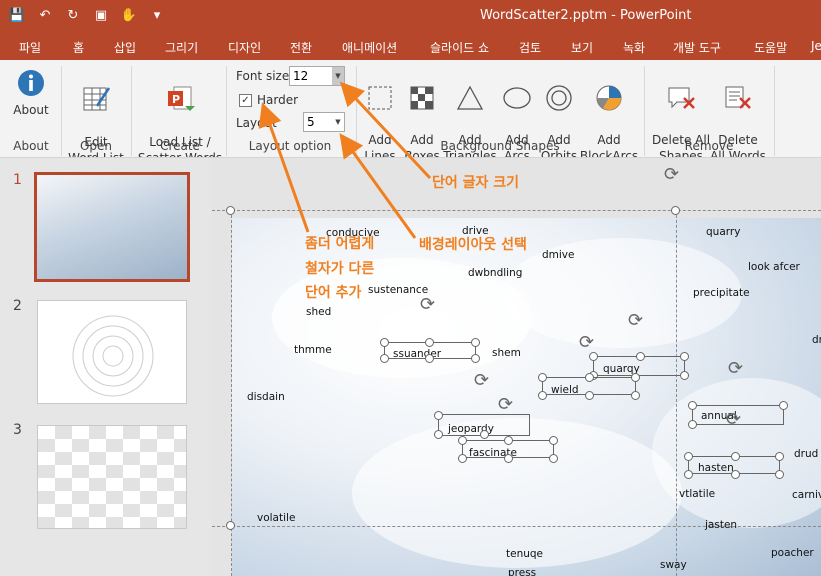 This screenshot has height=576, width=821. I want to click on annotation-font-size: 단어 글자 크기, so click(476, 183).